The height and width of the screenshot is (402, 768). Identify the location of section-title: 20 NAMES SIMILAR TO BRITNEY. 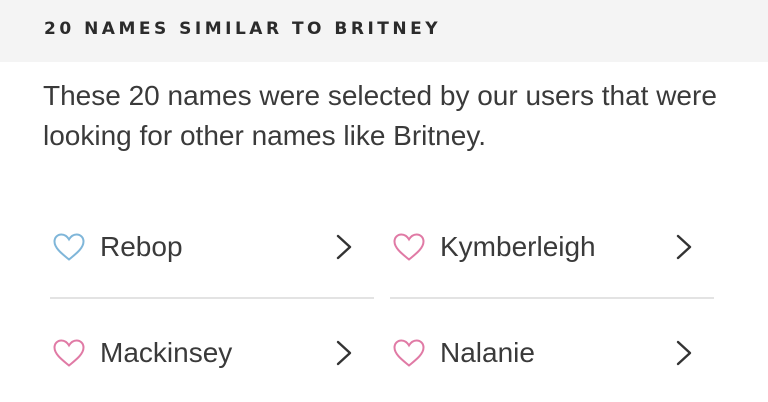
(243, 29).